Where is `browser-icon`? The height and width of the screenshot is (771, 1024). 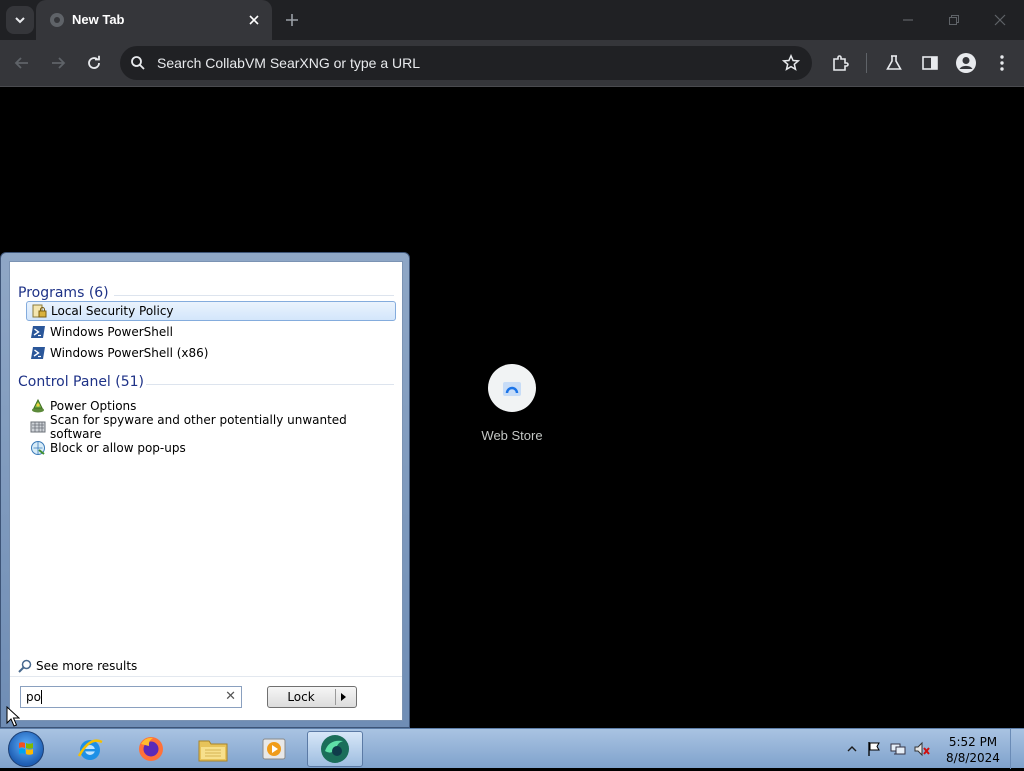
browser-icon is located at coordinates (335, 749).